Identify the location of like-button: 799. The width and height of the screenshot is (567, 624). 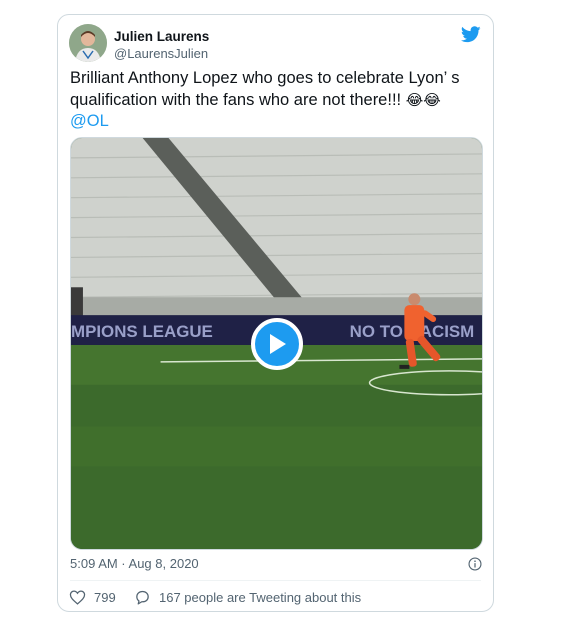
(92, 597).